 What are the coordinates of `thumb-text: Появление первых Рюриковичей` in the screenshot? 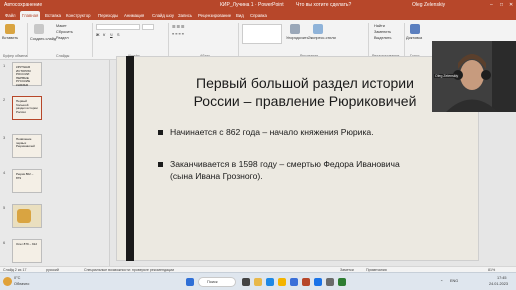 It's located at (25, 142).